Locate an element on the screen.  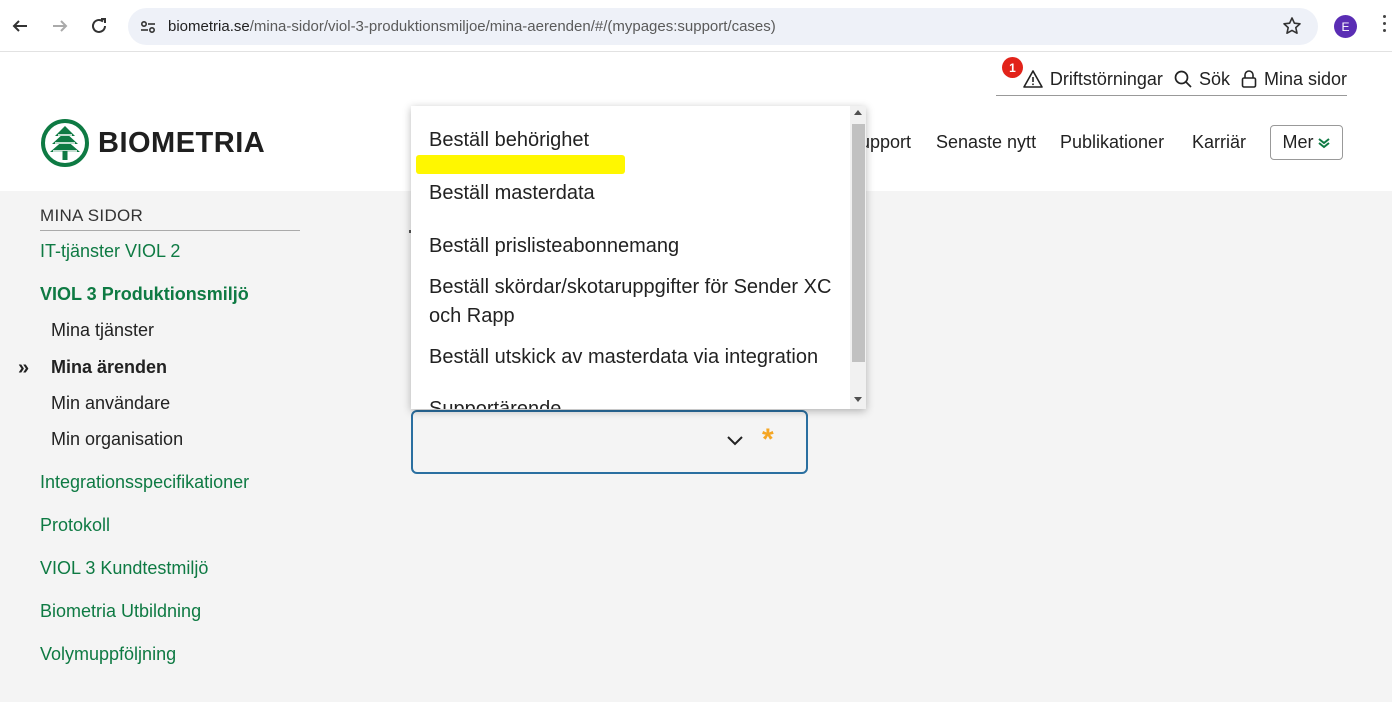
site-info-icon is located at coordinates (148, 29).